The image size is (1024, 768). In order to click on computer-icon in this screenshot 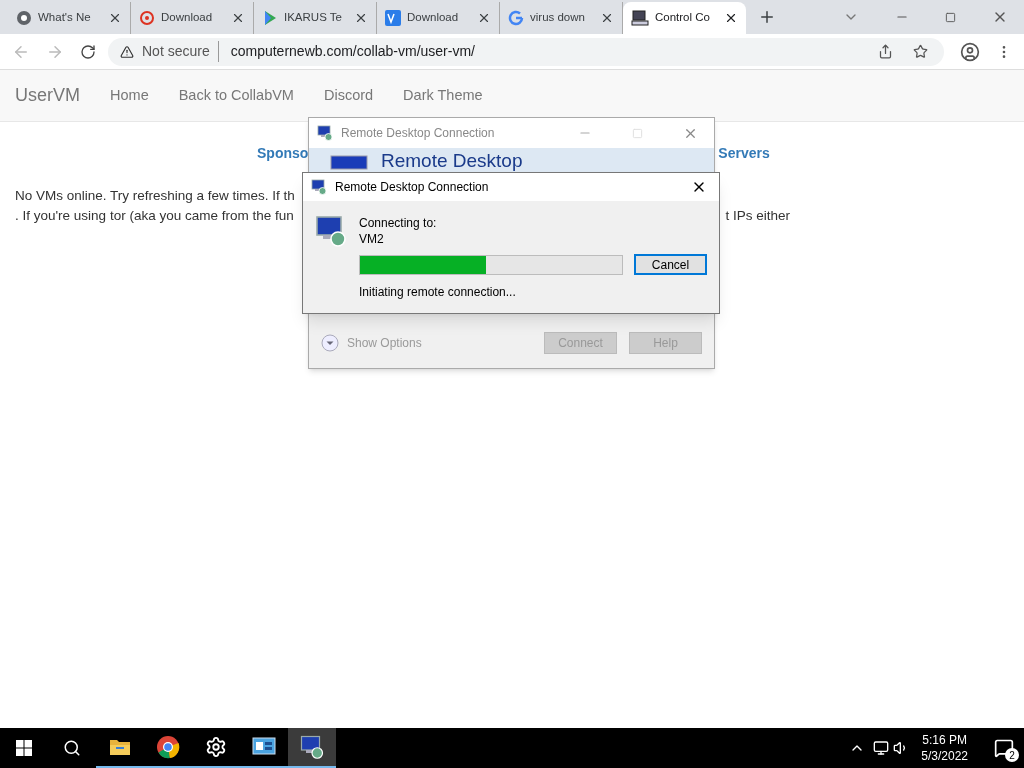, I will do `click(640, 18)`.